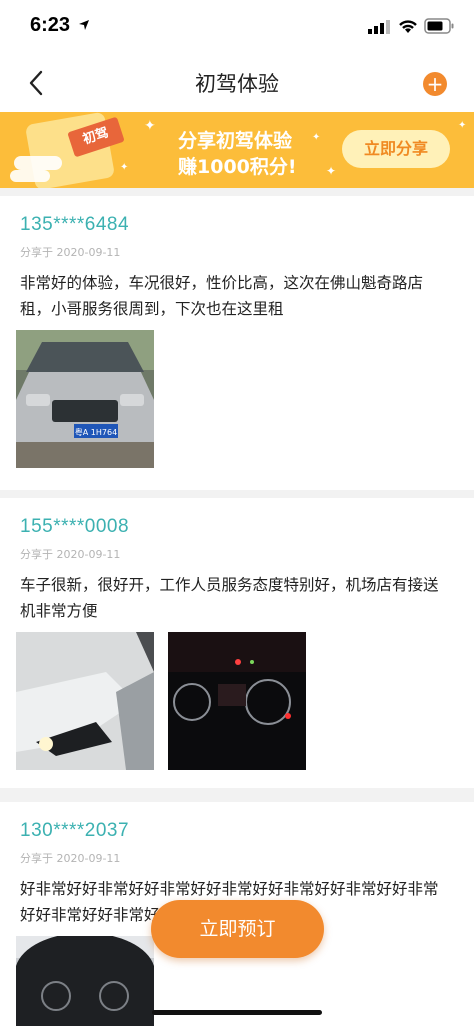 This screenshot has height=1026, width=474. I want to click on status-bar: 6:23, so click(237, 27).